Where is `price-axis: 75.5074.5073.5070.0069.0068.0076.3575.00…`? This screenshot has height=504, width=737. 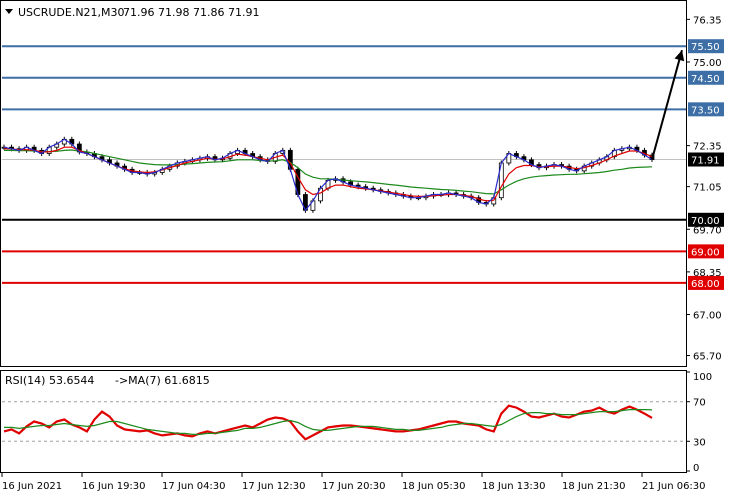 price-axis: 75.5074.5073.5070.0069.0068.0076.3575.00… is located at coordinates (705, 189).